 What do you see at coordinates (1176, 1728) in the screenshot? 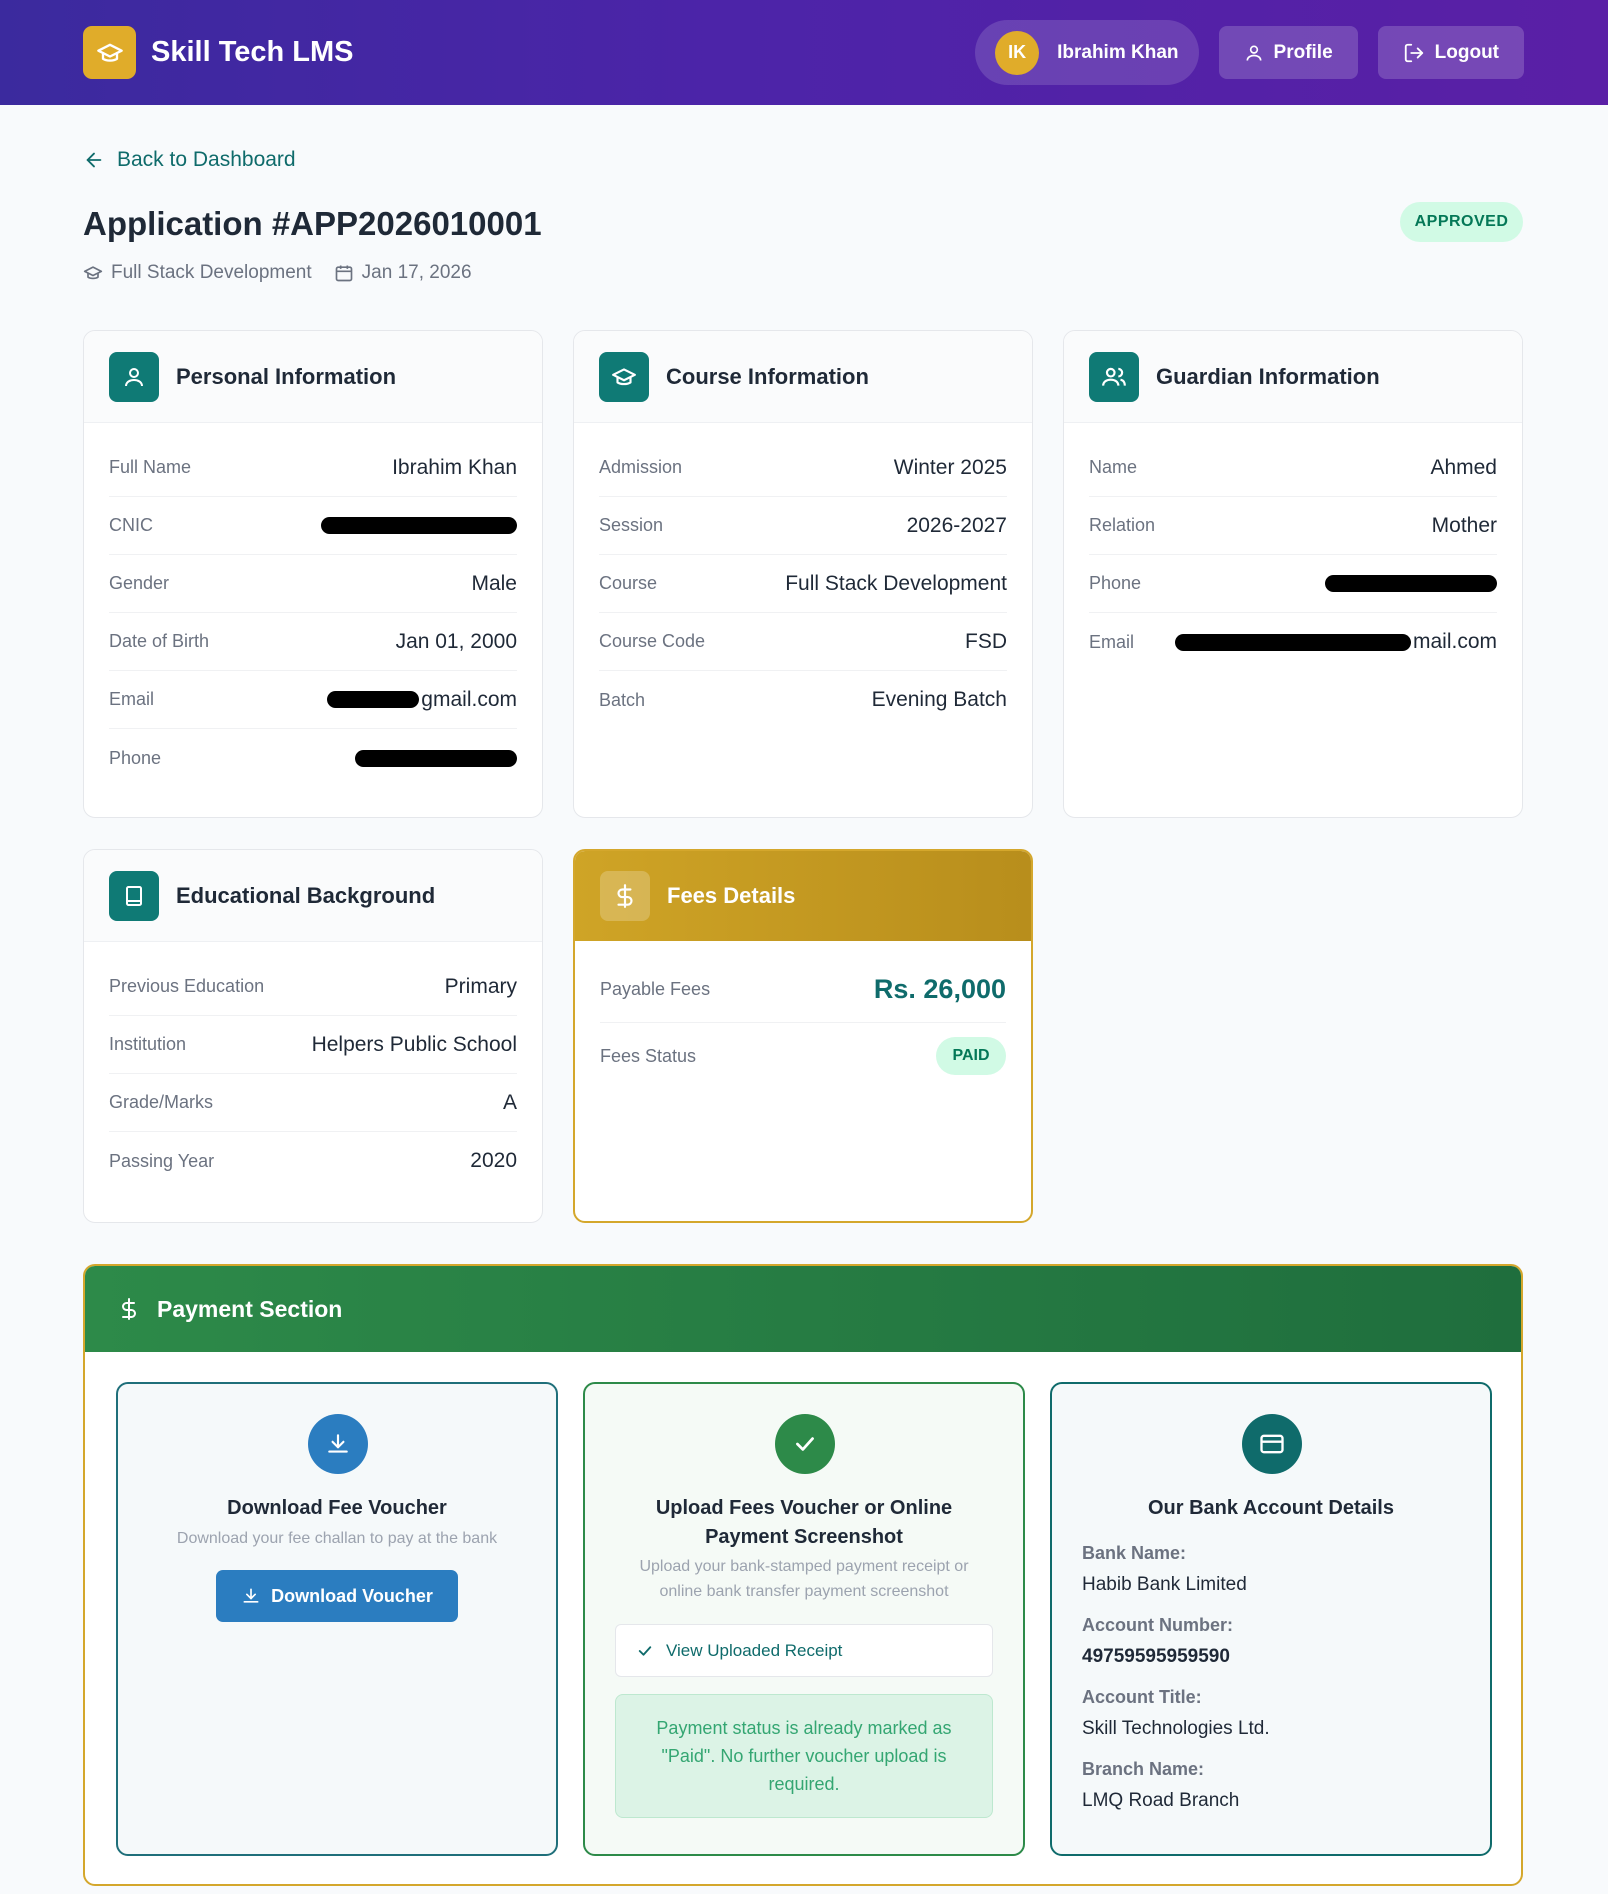
I see `account-title: Skill Technologies Ltd.` at bounding box center [1176, 1728].